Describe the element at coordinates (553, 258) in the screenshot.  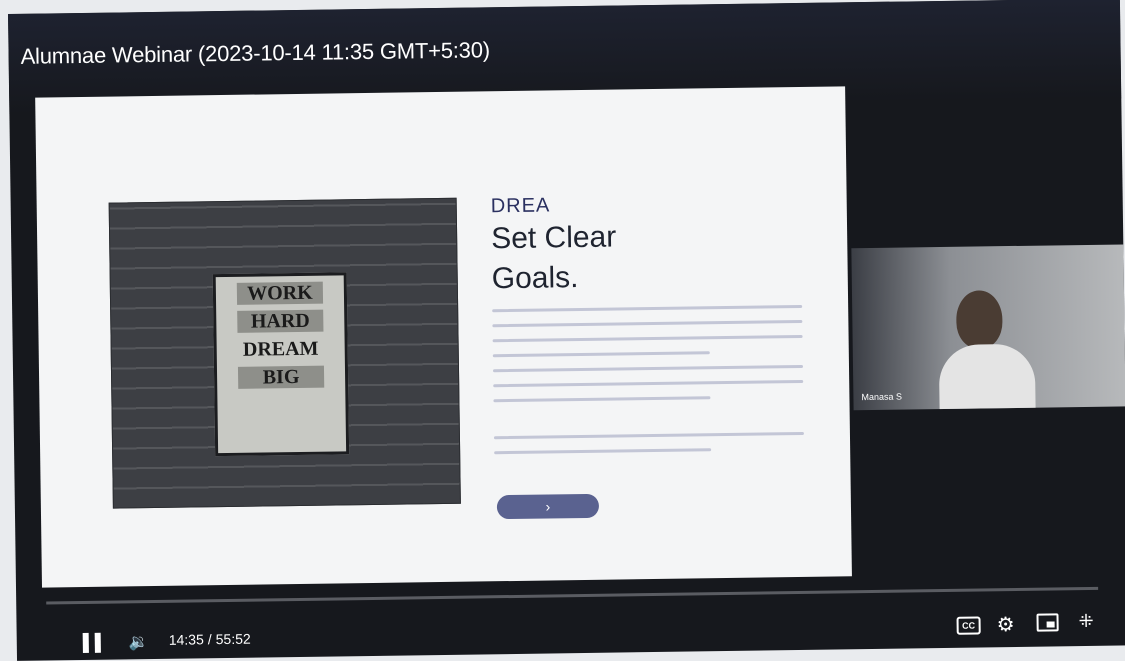
I see `slide-heading: Set Clear Goals.` at that location.